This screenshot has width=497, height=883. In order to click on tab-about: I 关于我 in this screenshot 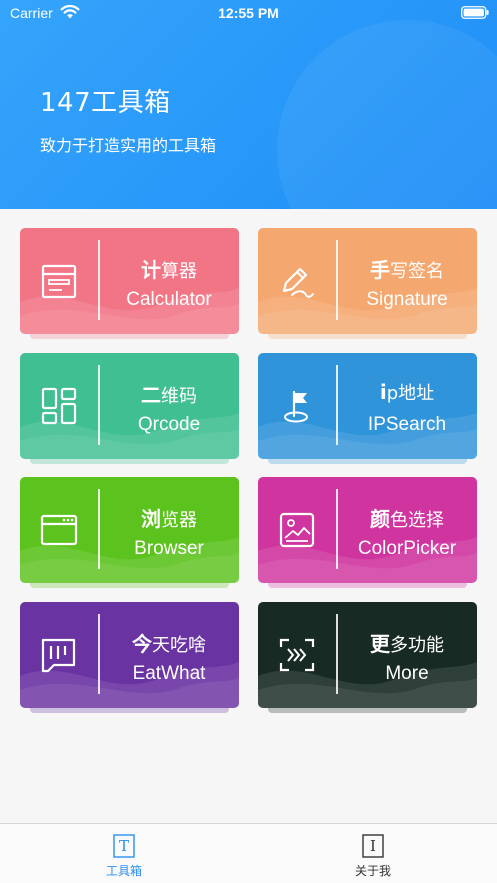, I will do `click(373, 853)`.